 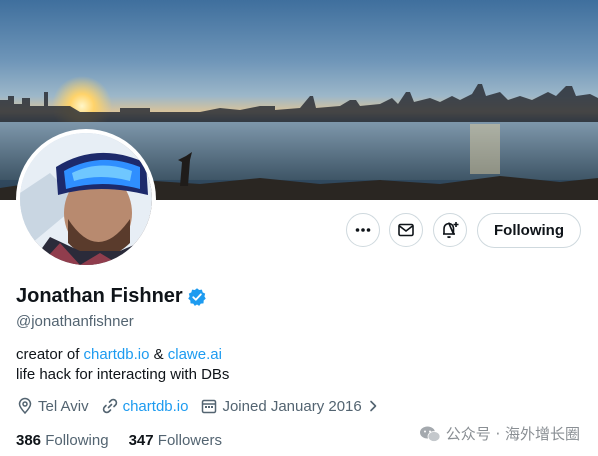 I want to click on following-button: Following, so click(x=529, y=230).